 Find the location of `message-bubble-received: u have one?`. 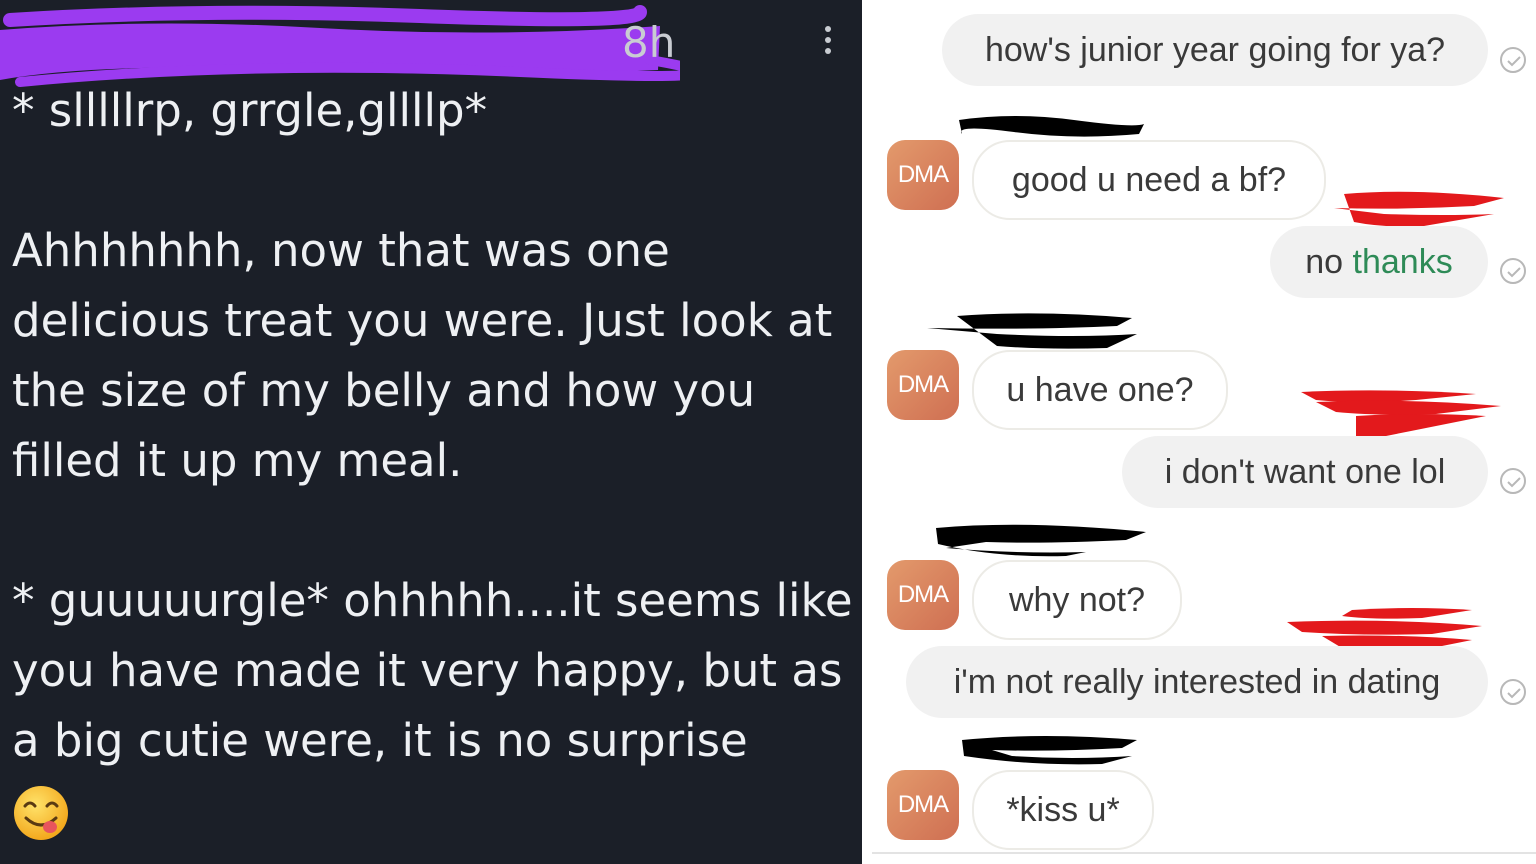

message-bubble-received: u have one? is located at coordinates (1100, 390).